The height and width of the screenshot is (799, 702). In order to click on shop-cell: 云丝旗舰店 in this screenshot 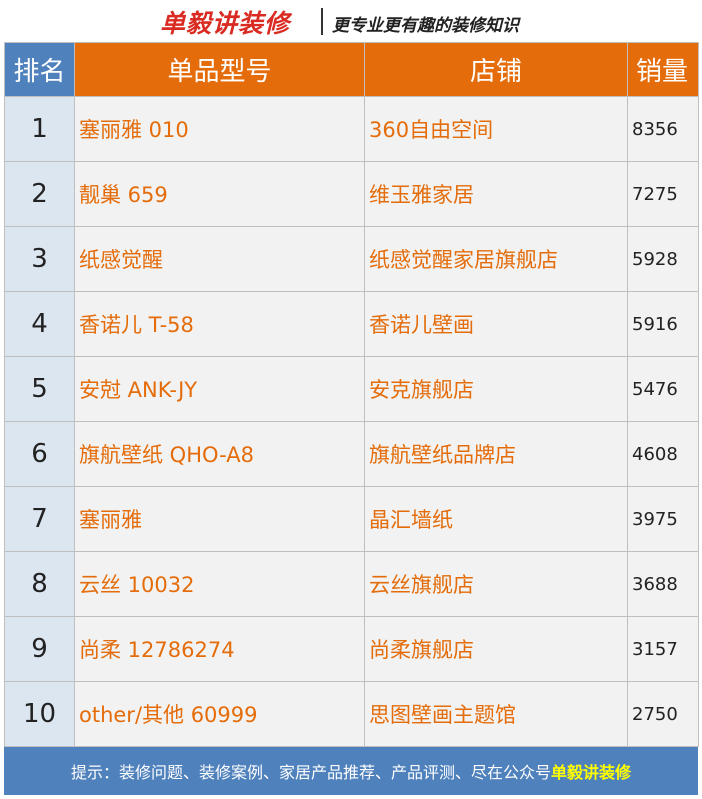, I will do `click(496, 584)`.